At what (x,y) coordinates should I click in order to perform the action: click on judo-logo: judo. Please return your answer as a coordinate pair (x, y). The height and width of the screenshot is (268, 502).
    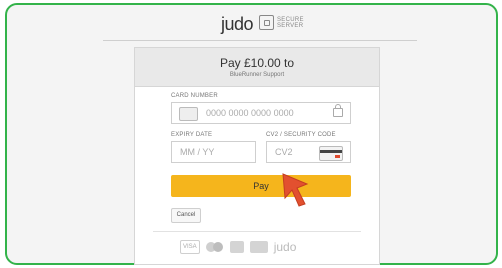
    Looking at the image, I should click on (237, 24).